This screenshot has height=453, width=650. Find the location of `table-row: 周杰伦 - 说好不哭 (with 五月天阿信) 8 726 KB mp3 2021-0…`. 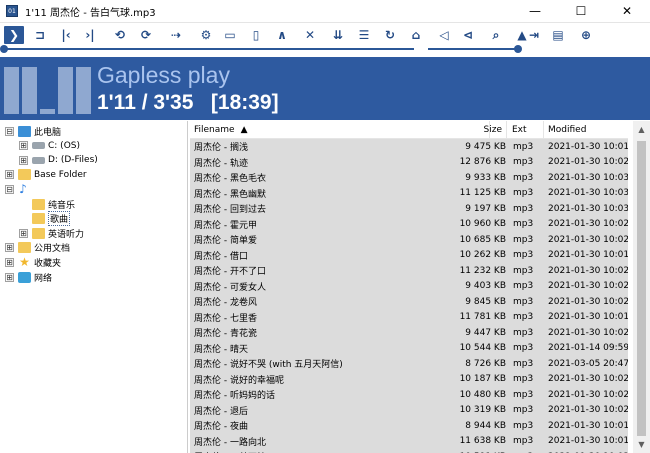

table-row: 周杰伦 - 说好不哭 (with 五月天阿信) 8 726 KB mp3 2021-0… is located at coordinates (409, 364).